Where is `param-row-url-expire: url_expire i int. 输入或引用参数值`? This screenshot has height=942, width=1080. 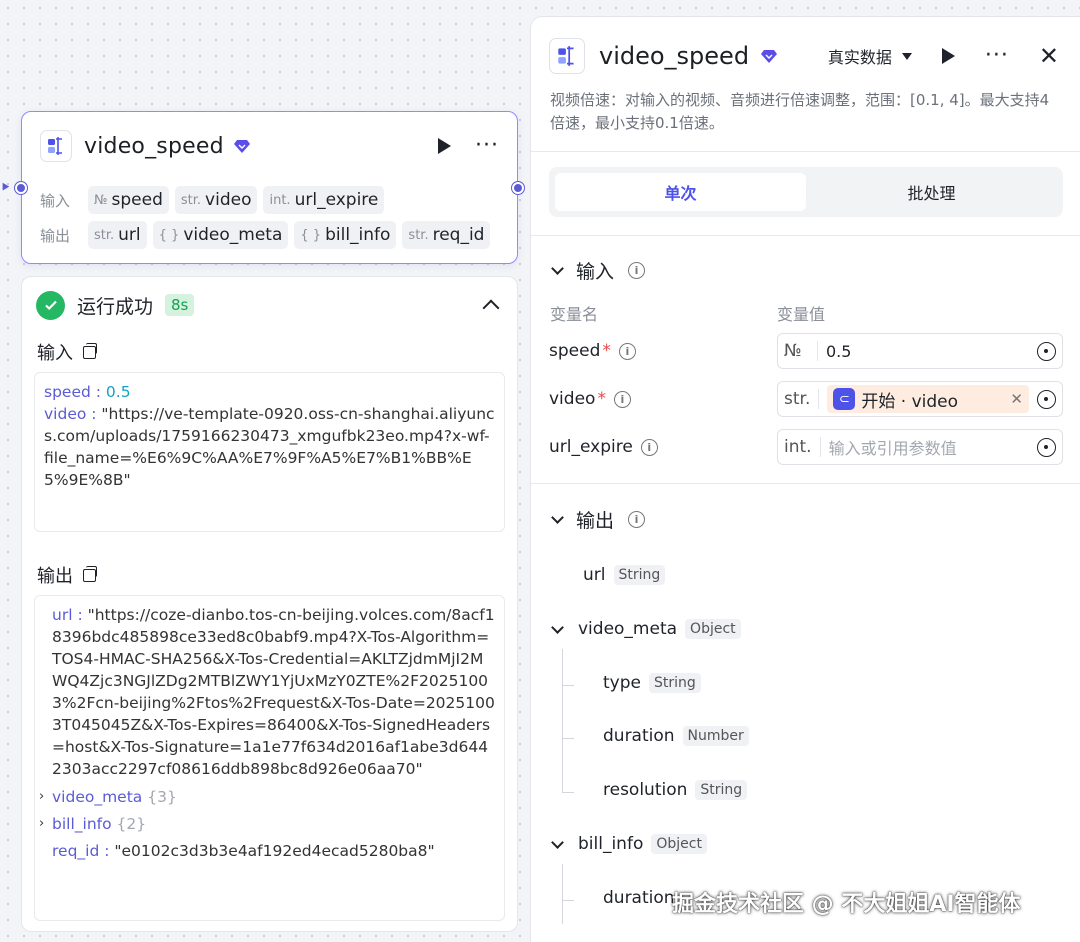
param-row-url-expire: url_expire i int. 输入或引用参数值 is located at coordinates (806, 447).